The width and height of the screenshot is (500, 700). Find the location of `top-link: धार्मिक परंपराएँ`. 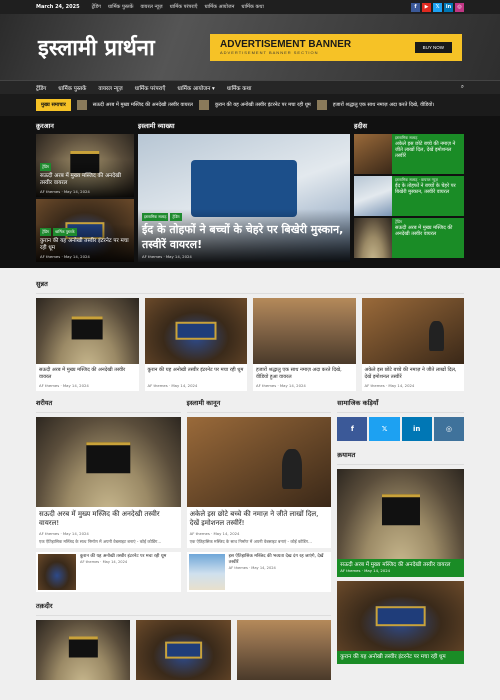

top-link: धार्मिक परंपराएँ is located at coordinates (184, 7).